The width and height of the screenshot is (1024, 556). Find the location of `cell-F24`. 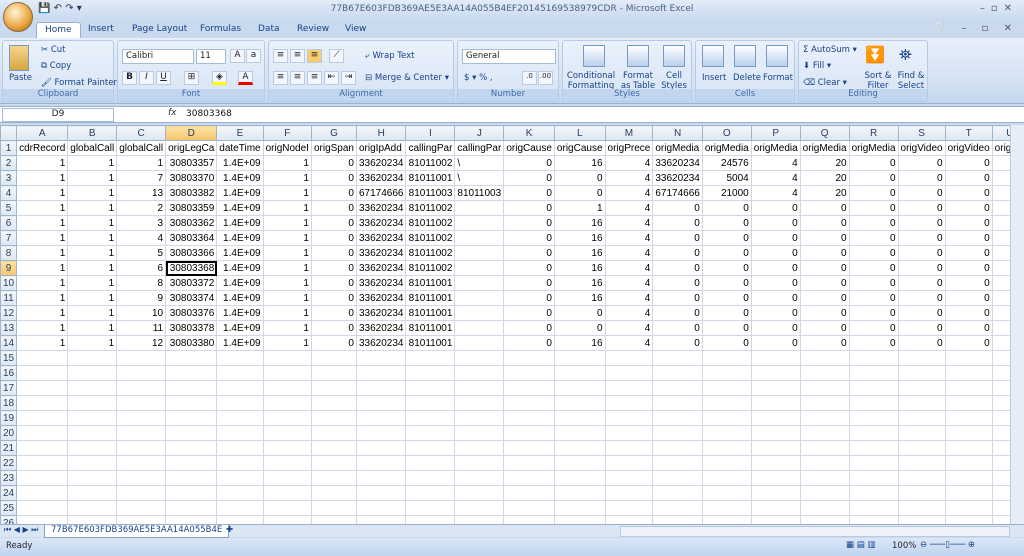

cell-F24 is located at coordinates (287, 493).